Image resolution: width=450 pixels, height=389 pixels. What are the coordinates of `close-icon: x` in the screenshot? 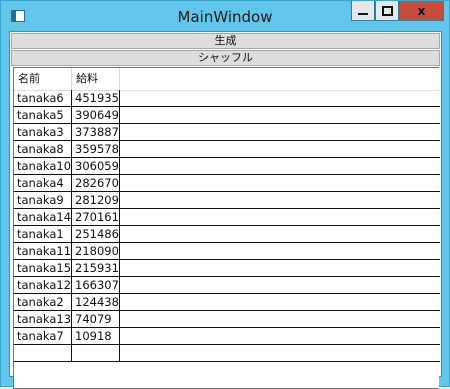 It's located at (421, 10).